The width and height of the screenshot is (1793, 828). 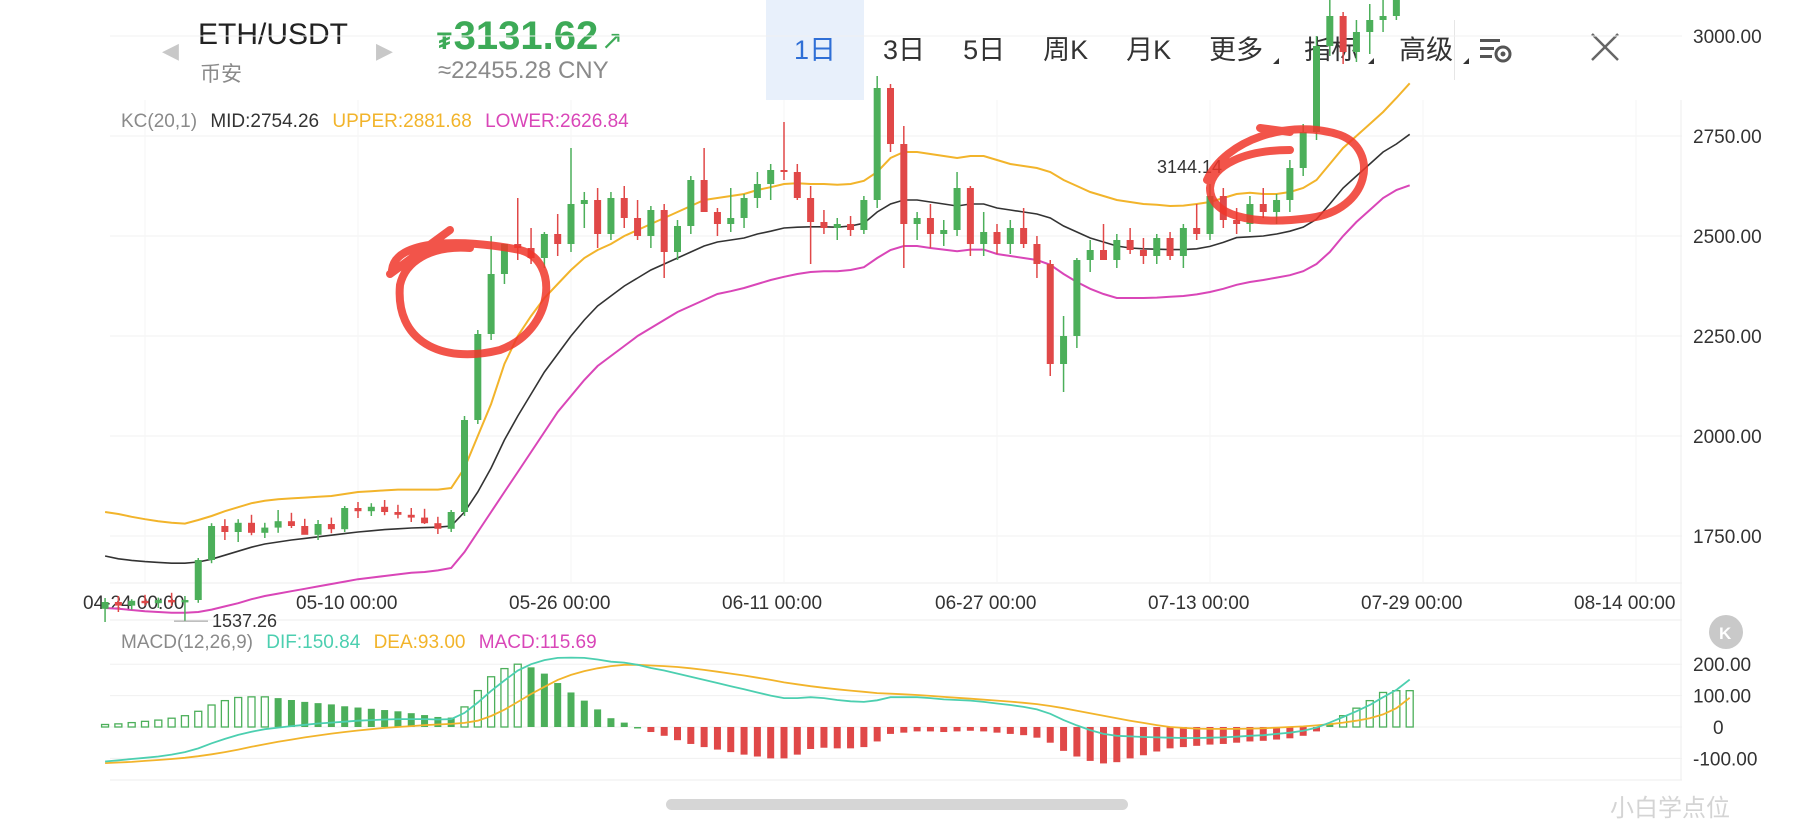 What do you see at coordinates (1624, 603) in the screenshot?
I see `time-tick-label: 08-14 00:00` at bounding box center [1624, 603].